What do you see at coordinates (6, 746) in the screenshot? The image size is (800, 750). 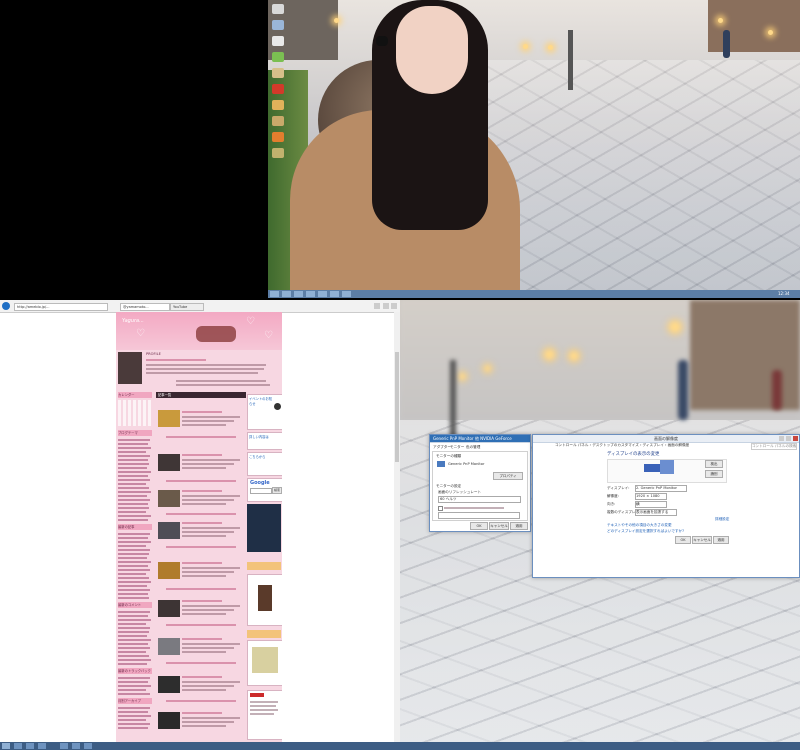 I see `start-icon` at bounding box center [6, 746].